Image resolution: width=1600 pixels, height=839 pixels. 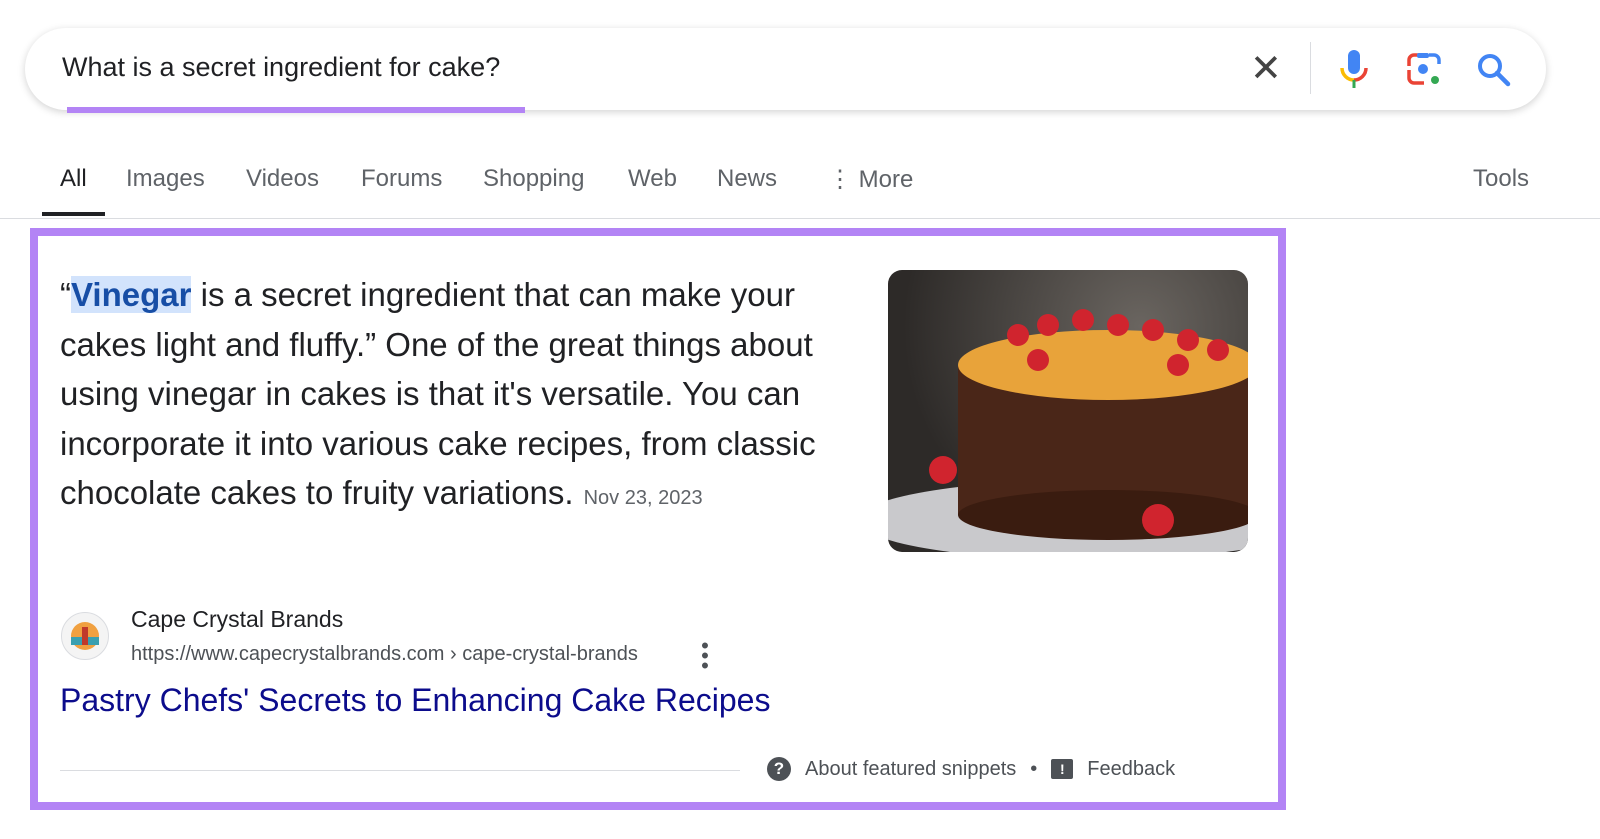 What do you see at coordinates (779, 769) in the screenshot?
I see `help-icon: ?` at bounding box center [779, 769].